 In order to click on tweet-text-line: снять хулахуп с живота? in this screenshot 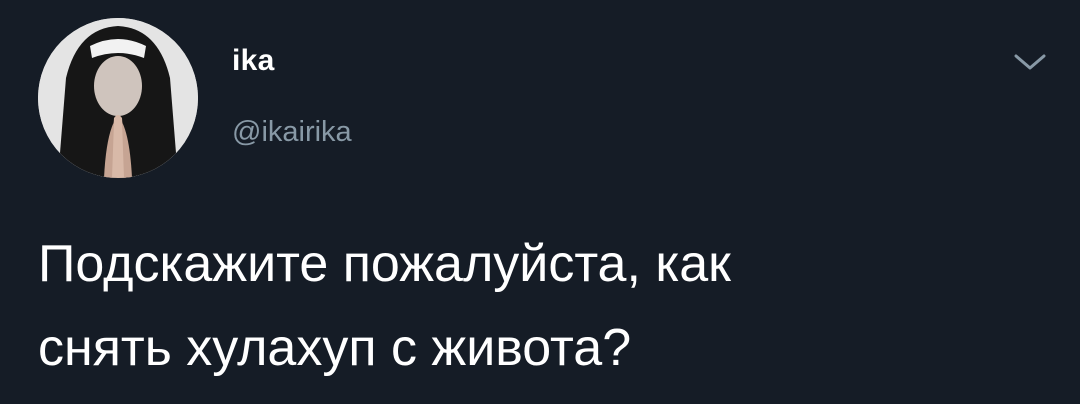, I will do `click(335, 348)`.